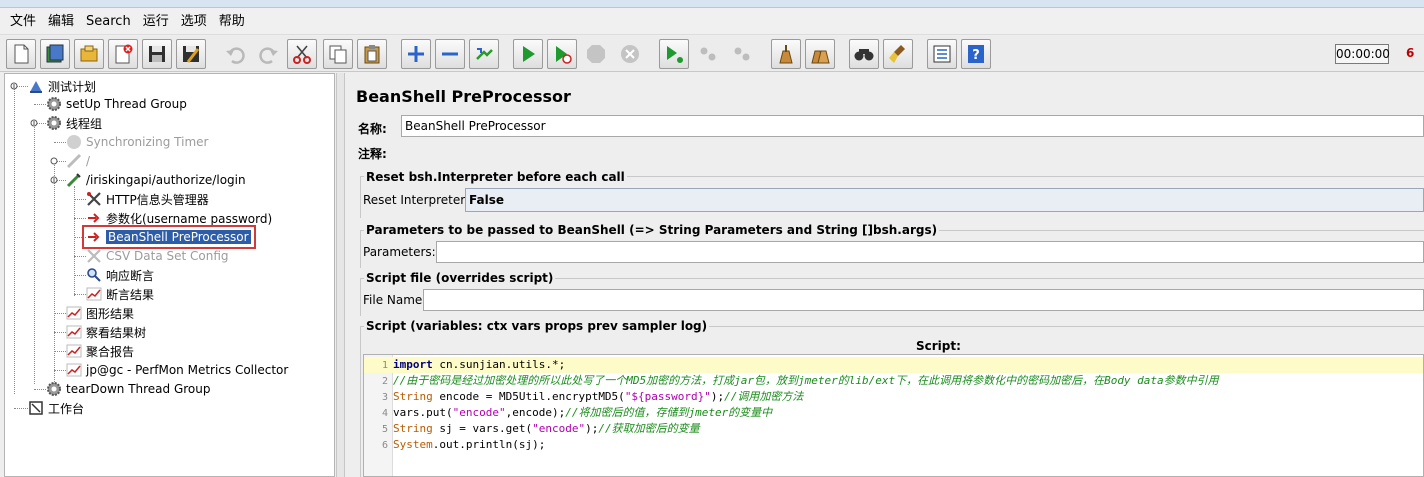 The image size is (1424, 477). What do you see at coordinates (416, 200) in the screenshot?
I see `reset-interpreter-label: Reset Interpreter:` at bounding box center [416, 200].